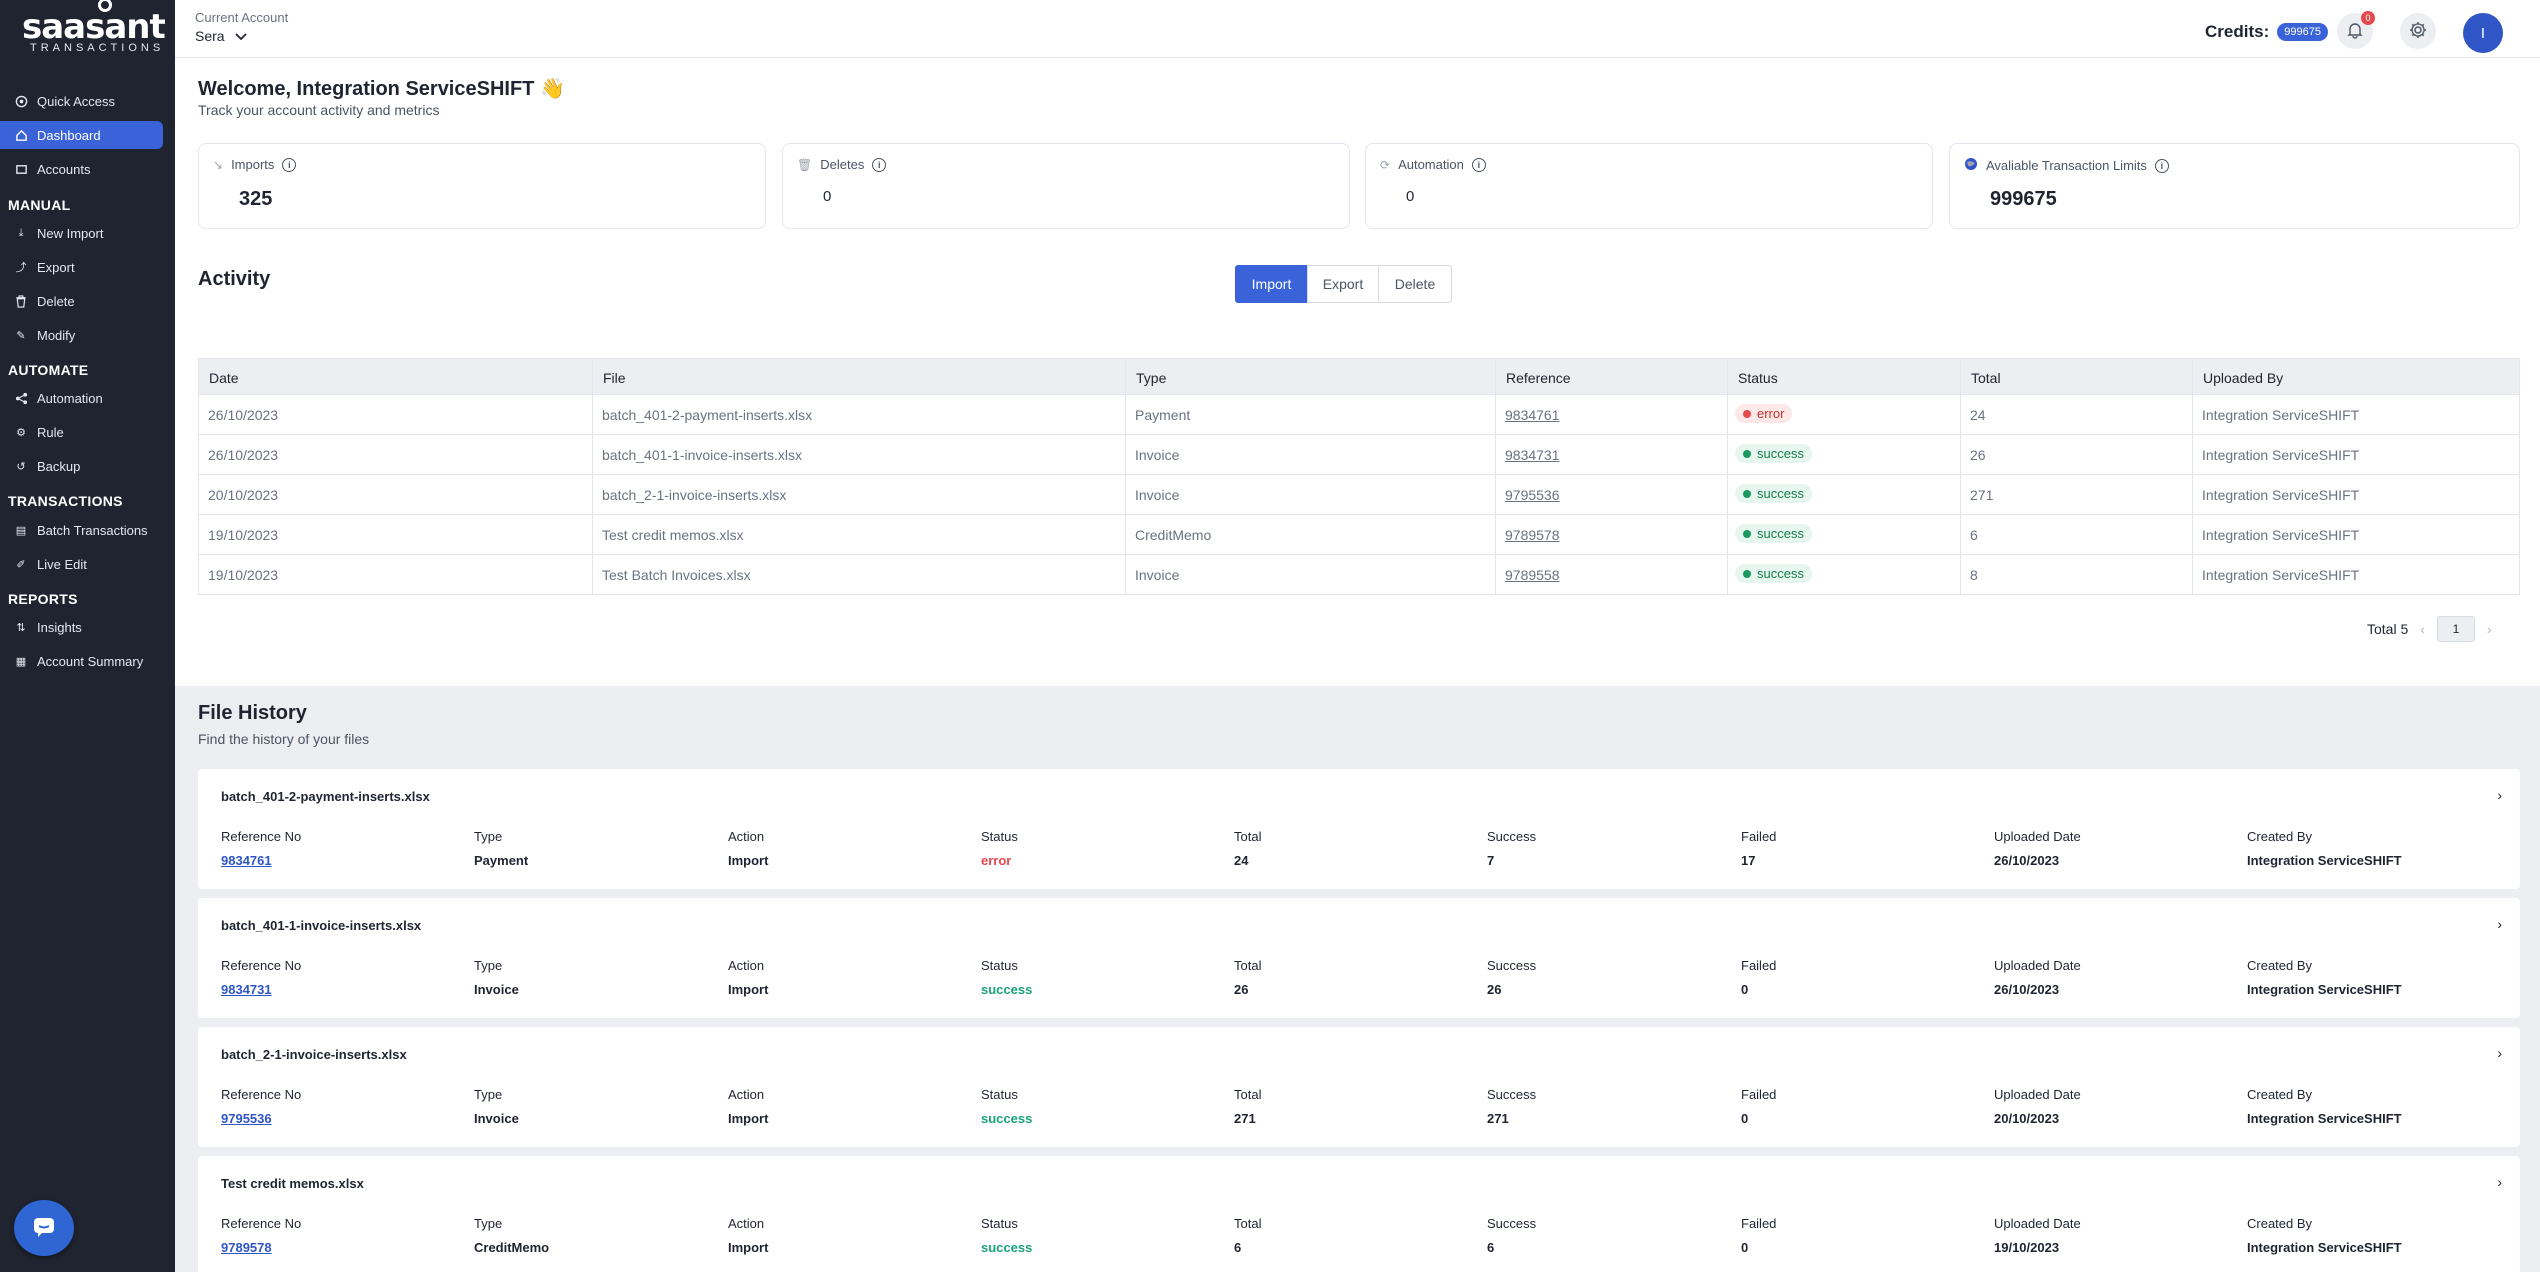 This screenshot has height=1272, width=2540. I want to click on sidebar-item-quick-access: Quick Access, so click(81, 101).